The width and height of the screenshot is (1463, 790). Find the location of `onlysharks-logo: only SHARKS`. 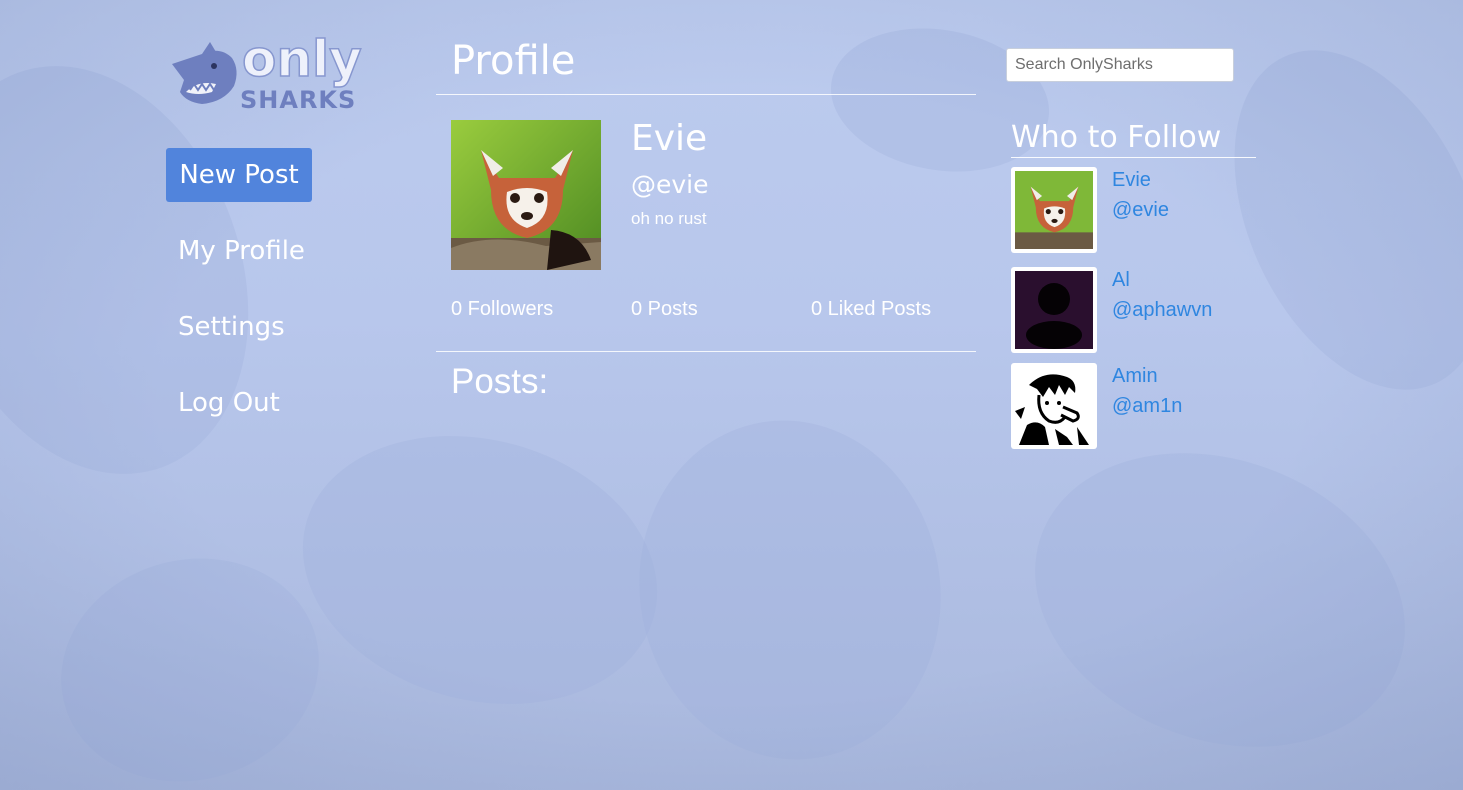

onlysharks-logo: only SHARKS is located at coordinates (275, 65).